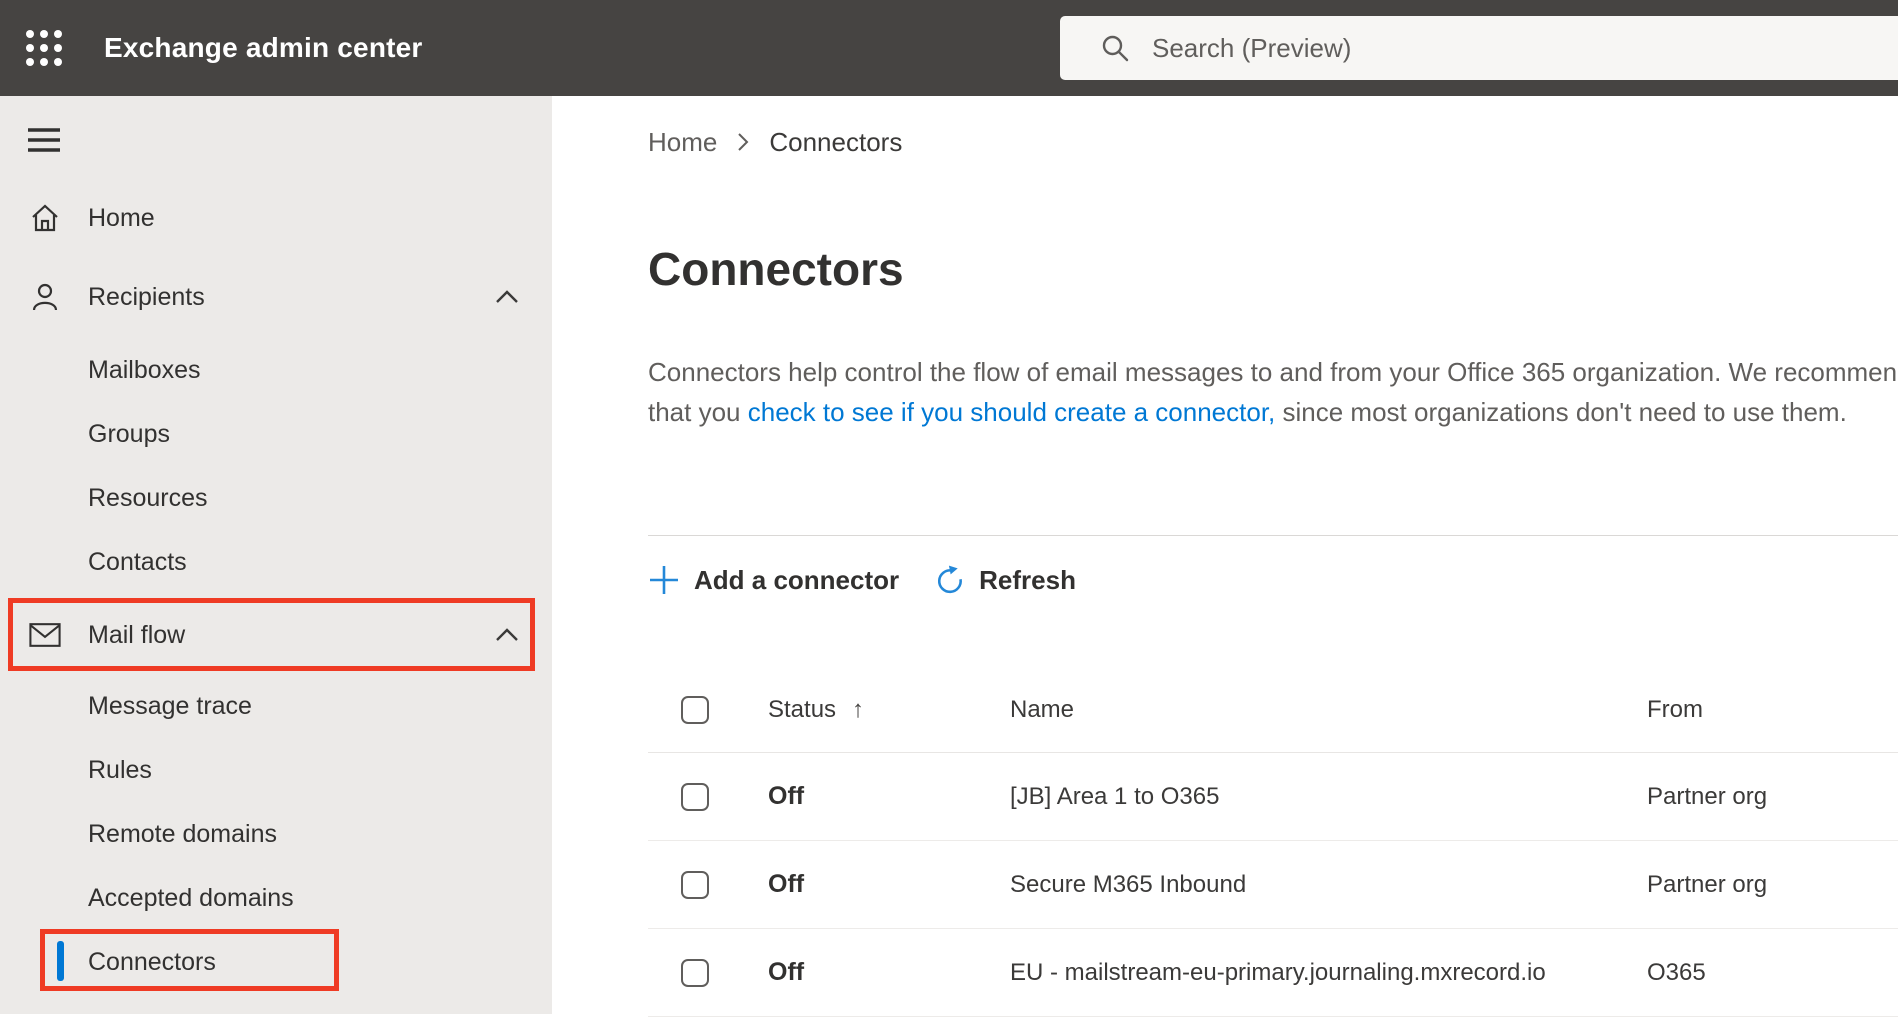 The width and height of the screenshot is (1898, 1017). What do you see at coordinates (1772, 973) in the screenshot?
I see `from-cell: O365` at bounding box center [1772, 973].